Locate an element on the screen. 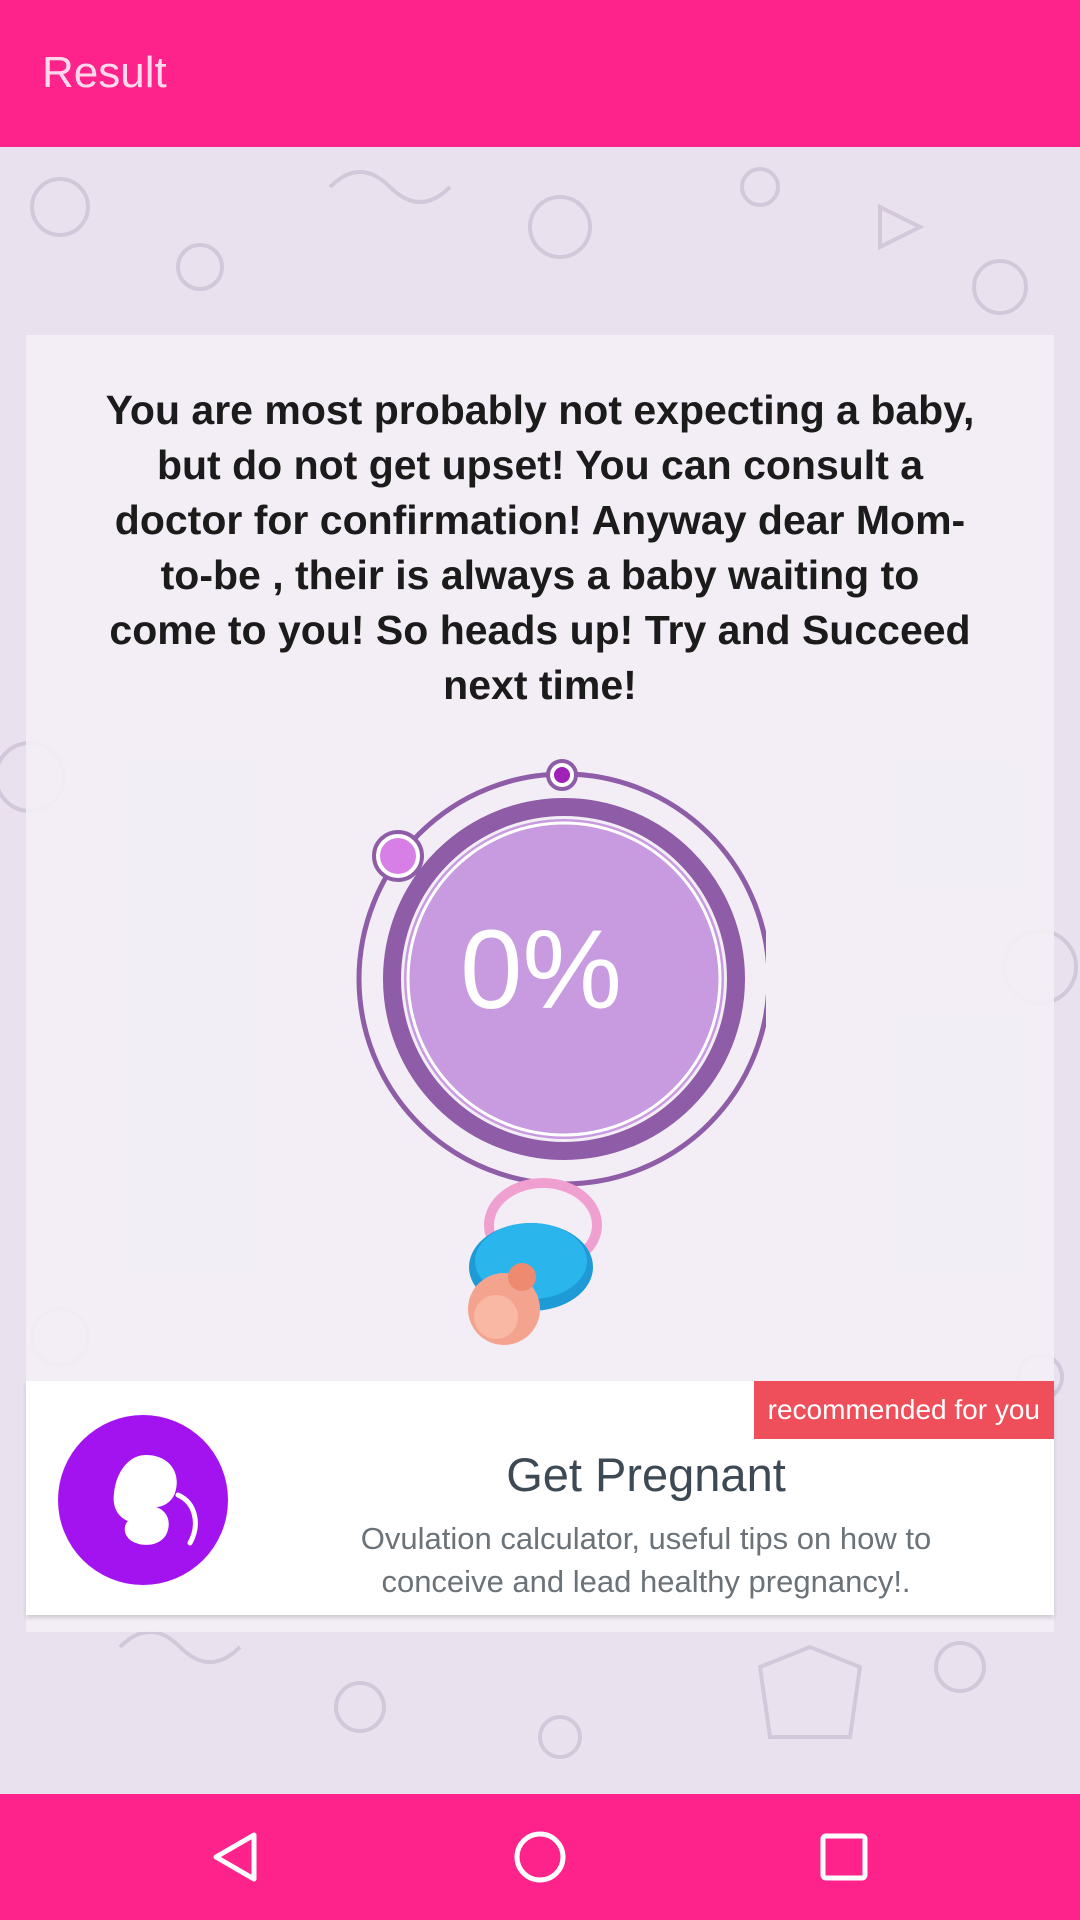  probability-percent: 0% is located at coordinates (541, 969).